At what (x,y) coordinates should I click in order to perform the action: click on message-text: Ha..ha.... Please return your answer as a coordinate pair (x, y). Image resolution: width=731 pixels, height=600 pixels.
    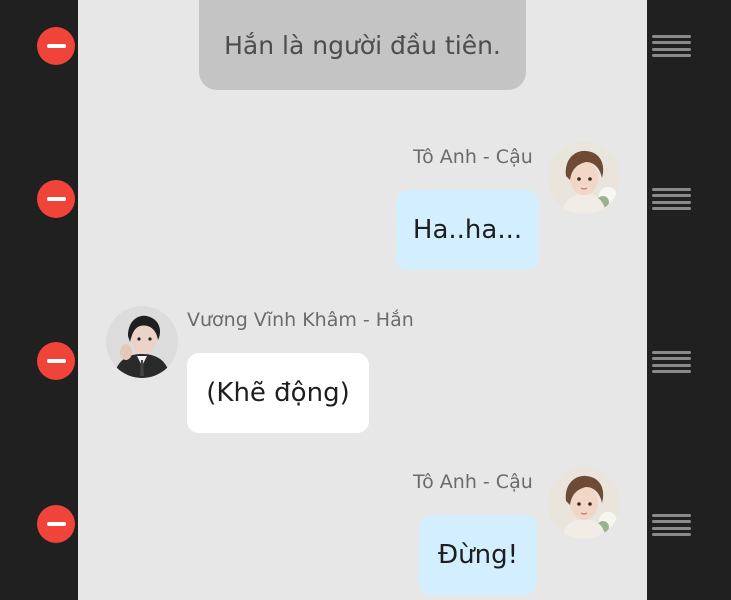
    Looking at the image, I should click on (467, 230).